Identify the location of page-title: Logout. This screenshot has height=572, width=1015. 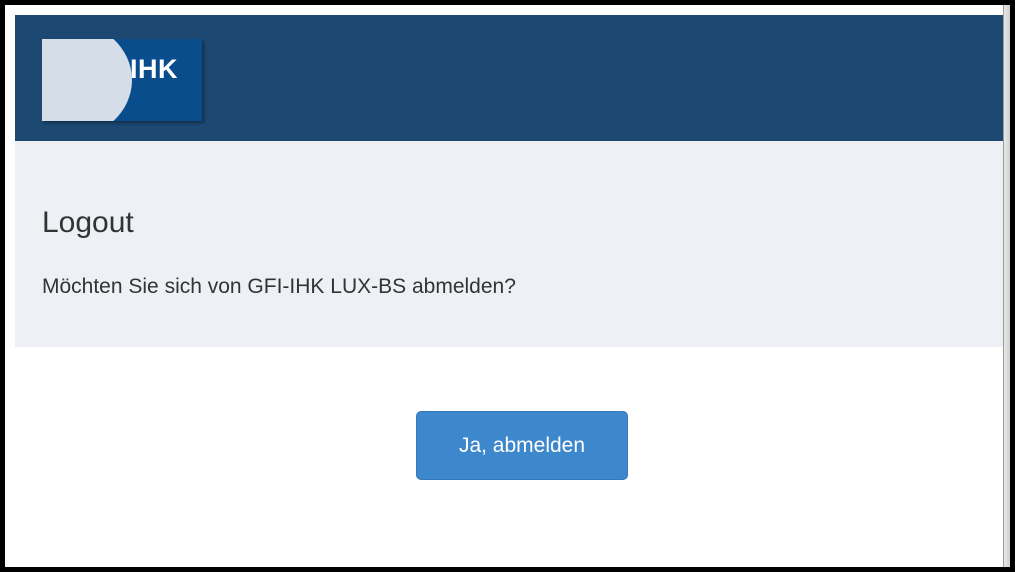
(88, 222).